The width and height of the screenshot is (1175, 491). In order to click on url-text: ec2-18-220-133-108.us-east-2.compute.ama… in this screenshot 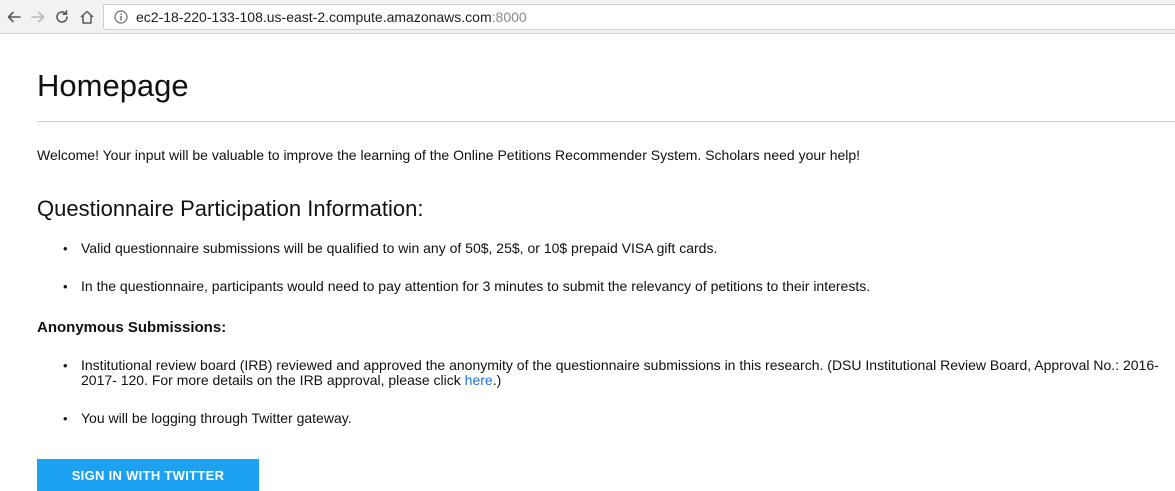, I will do `click(331, 17)`.